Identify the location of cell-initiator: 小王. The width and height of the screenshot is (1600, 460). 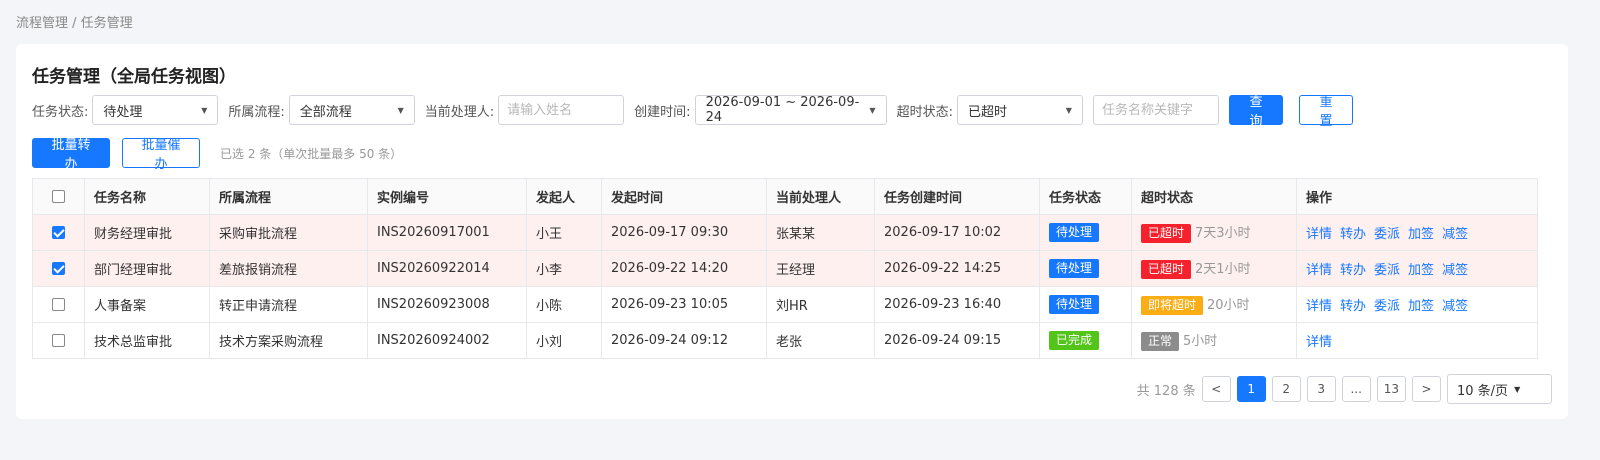
(564, 232).